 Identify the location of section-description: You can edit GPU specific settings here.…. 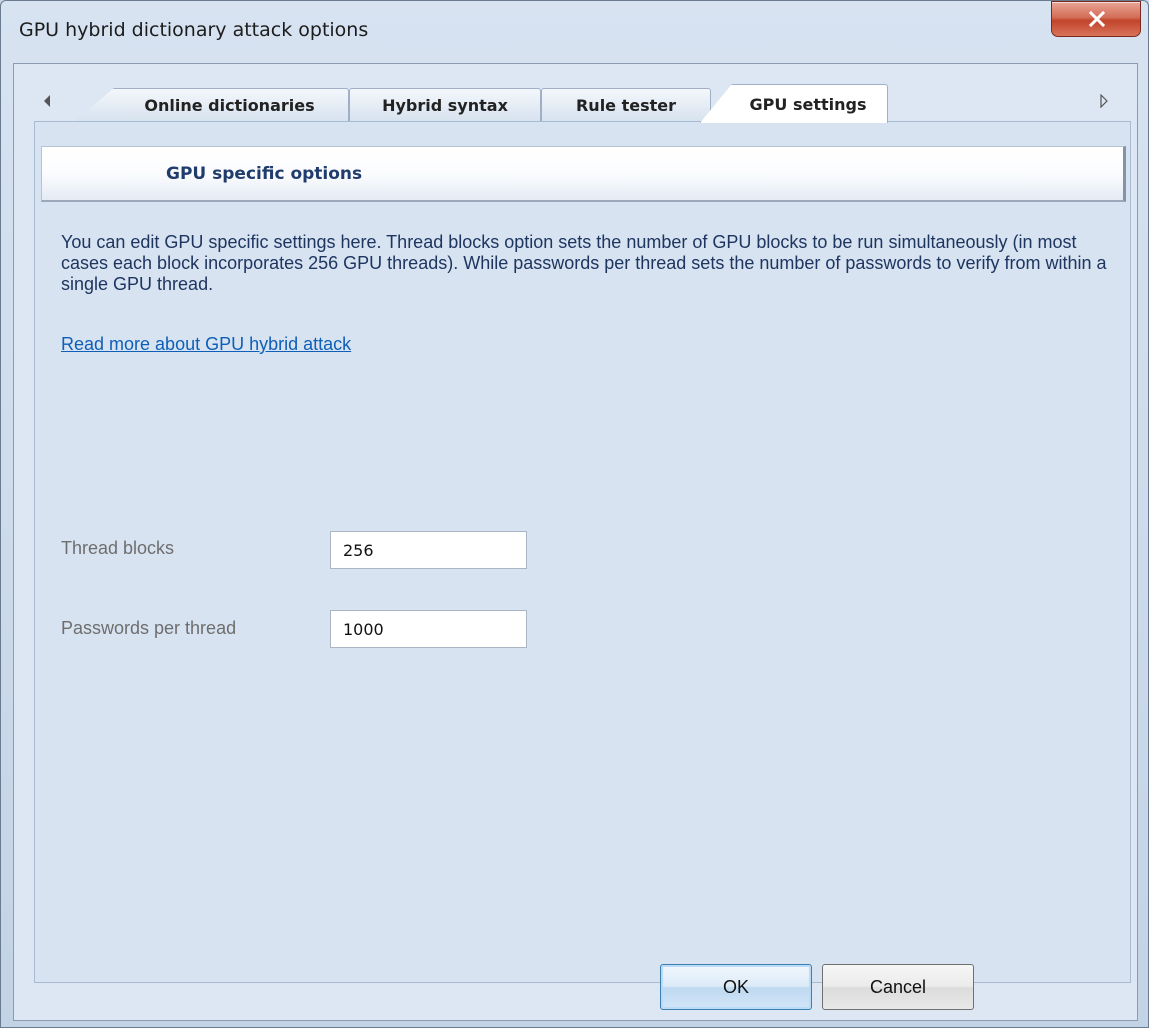
(584, 263).